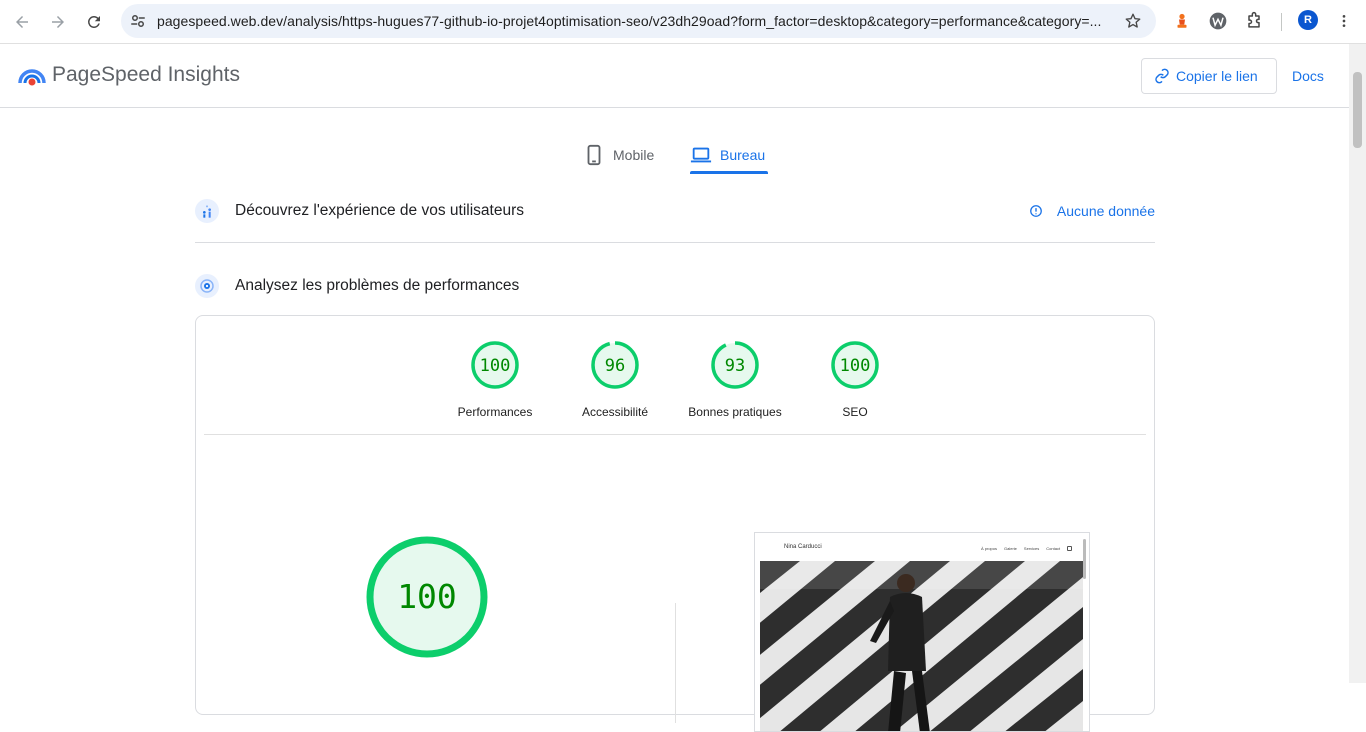 The width and height of the screenshot is (1366, 732). Describe the element at coordinates (1162, 76) in the screenshot. I see `link-icon` at that location.